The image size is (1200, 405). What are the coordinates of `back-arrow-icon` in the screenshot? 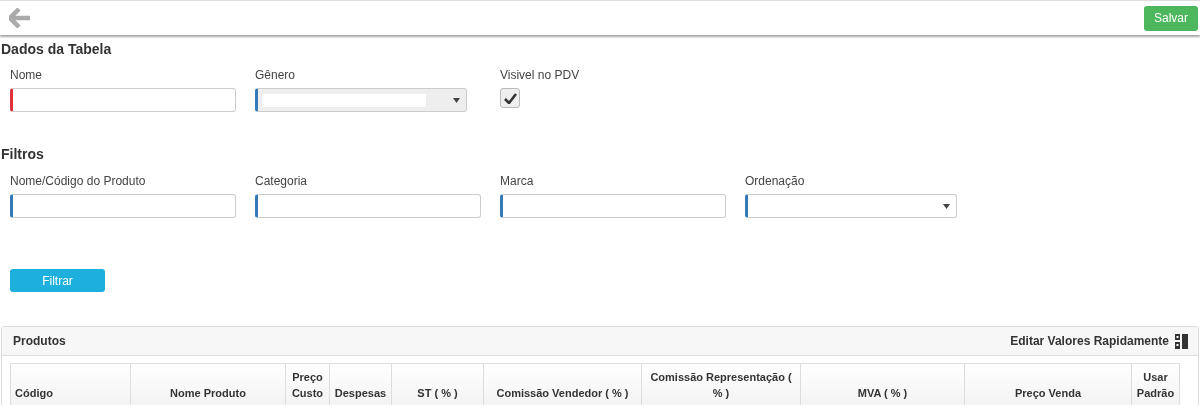 It's located at (20, 18).